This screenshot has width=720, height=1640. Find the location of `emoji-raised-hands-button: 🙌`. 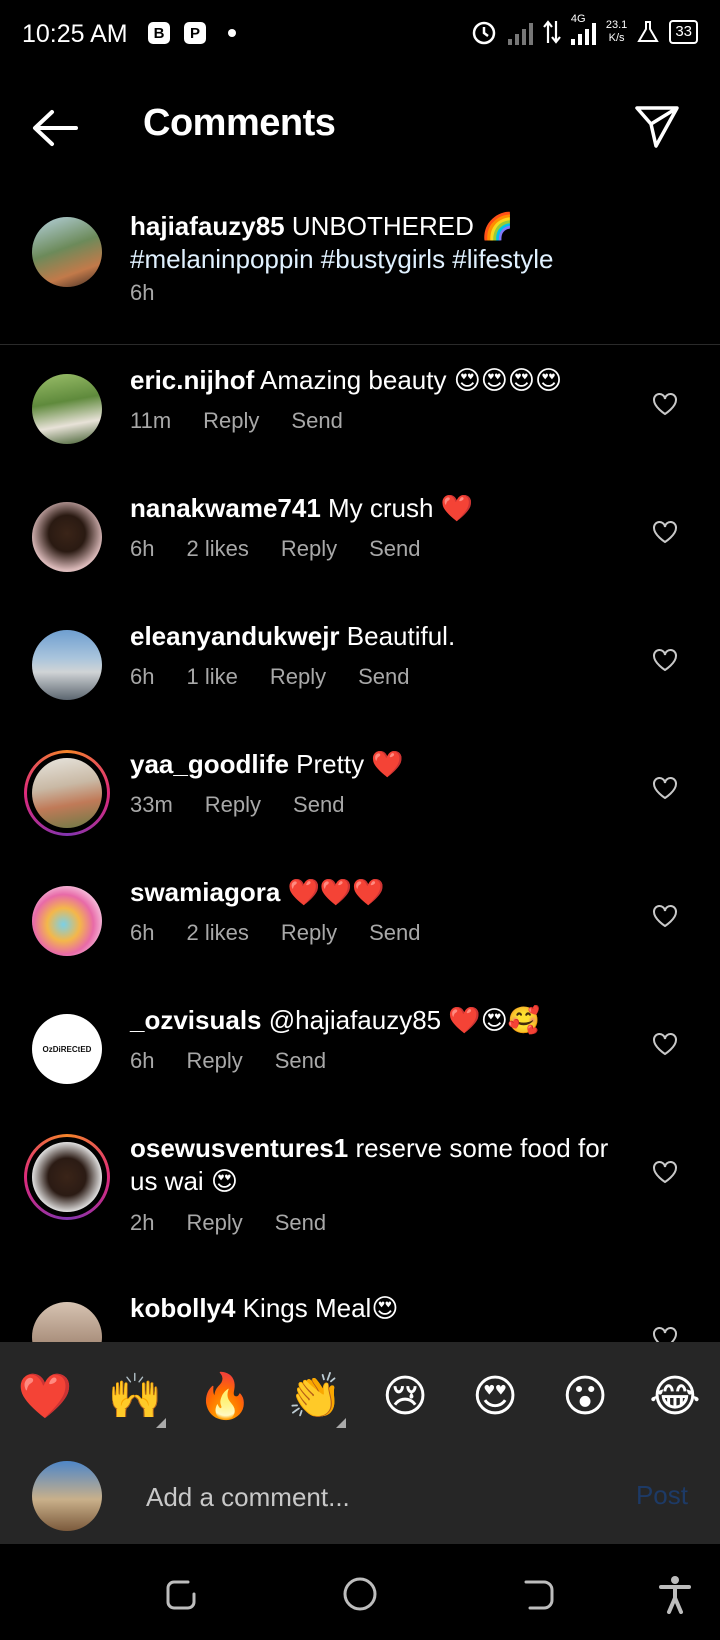

emoji-raised-hands-button: 🙌 is located at coordinates (135, 1399).